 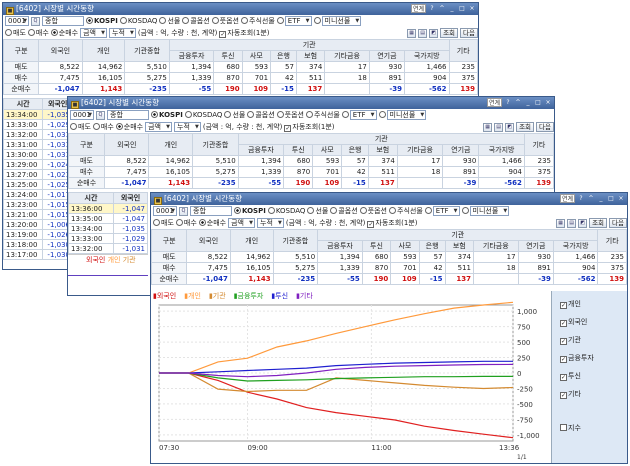 What do you see at coordinates (38, 164) in the screenshot?
I see `time-row: 13:29:00 -1,024` at bounding box center [38, 164].